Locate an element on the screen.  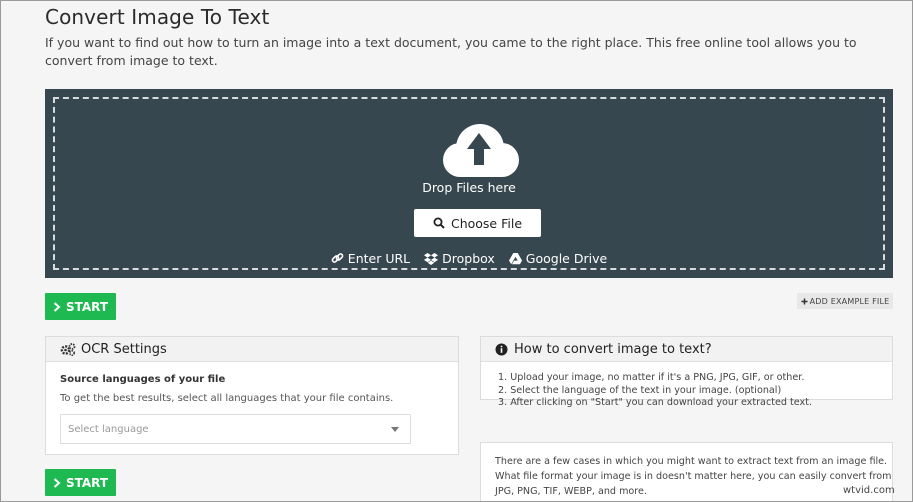
howto-title: How to convert image to text? is located at coordinates (613, 349).